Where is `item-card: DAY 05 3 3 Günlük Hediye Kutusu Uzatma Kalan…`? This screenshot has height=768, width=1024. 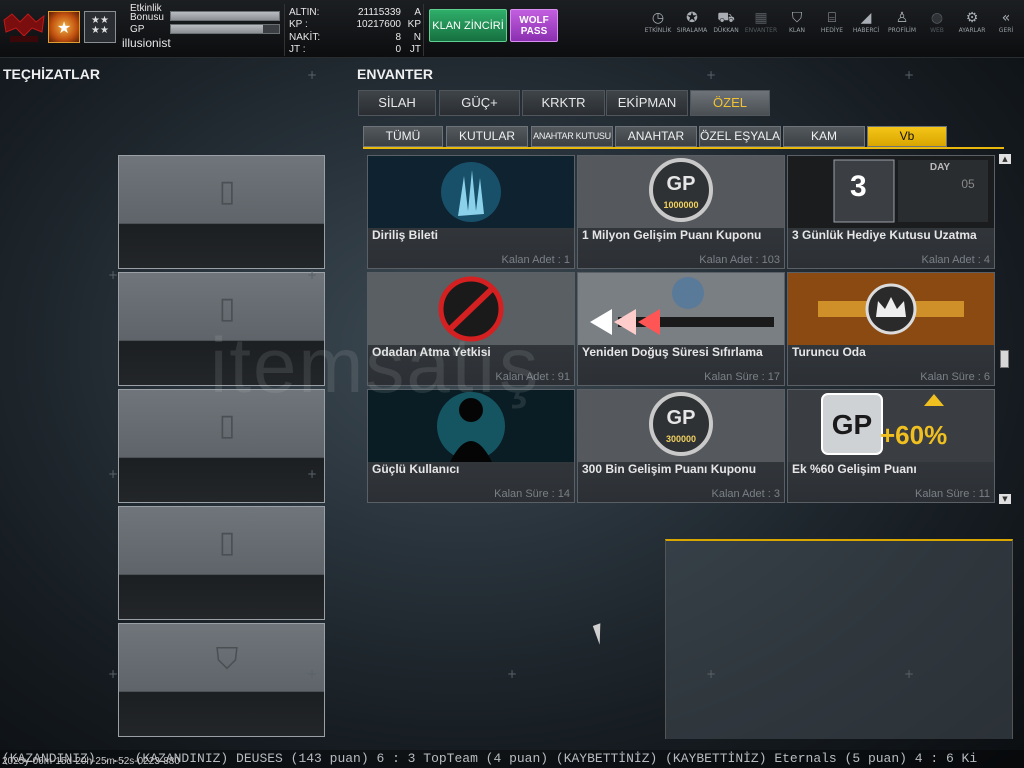 item-card: DAY 05 3 3 Günlük Hediye Kutusu Uzatma Kalan… is located at coordinates (891, 212).